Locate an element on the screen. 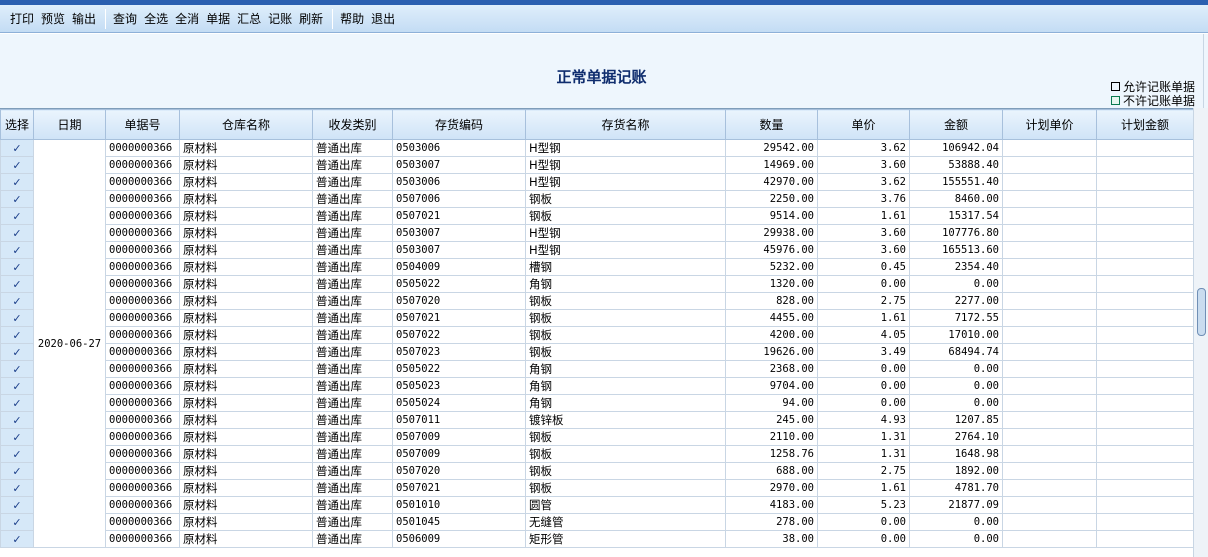 The height and width of the screenshot is (557, 1208). print-button: 打印 is located at coordinates (22, 18).